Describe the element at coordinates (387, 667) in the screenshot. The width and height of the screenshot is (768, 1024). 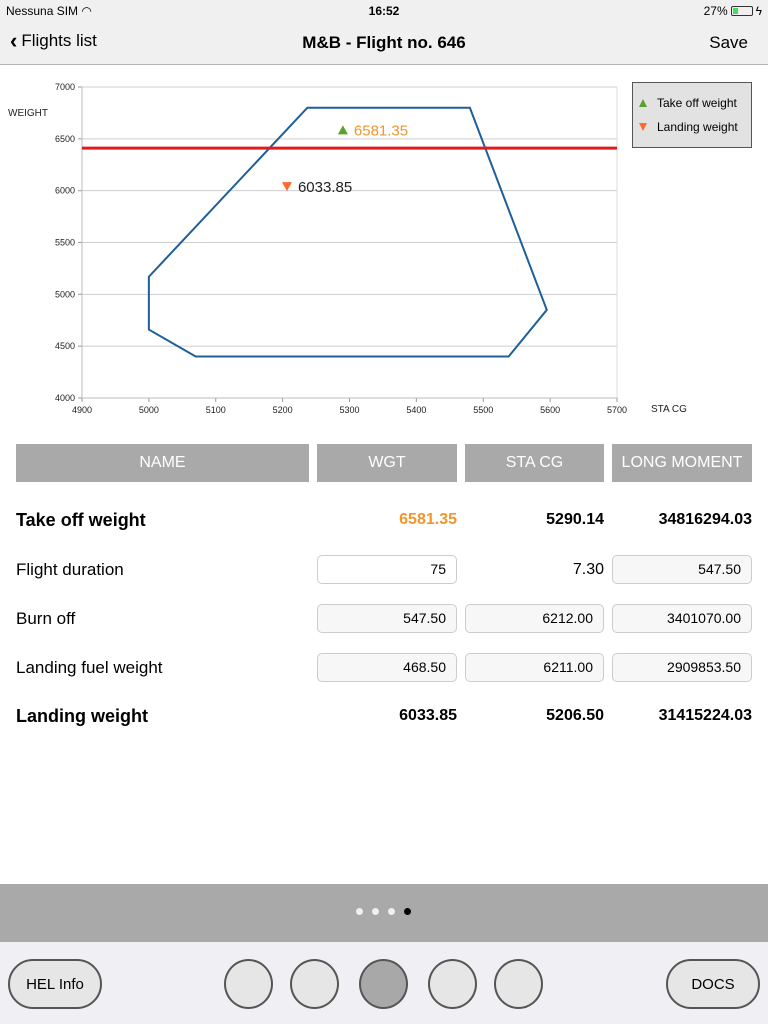
I see `landing-fuel-wgt-field: 468.50` at that location.